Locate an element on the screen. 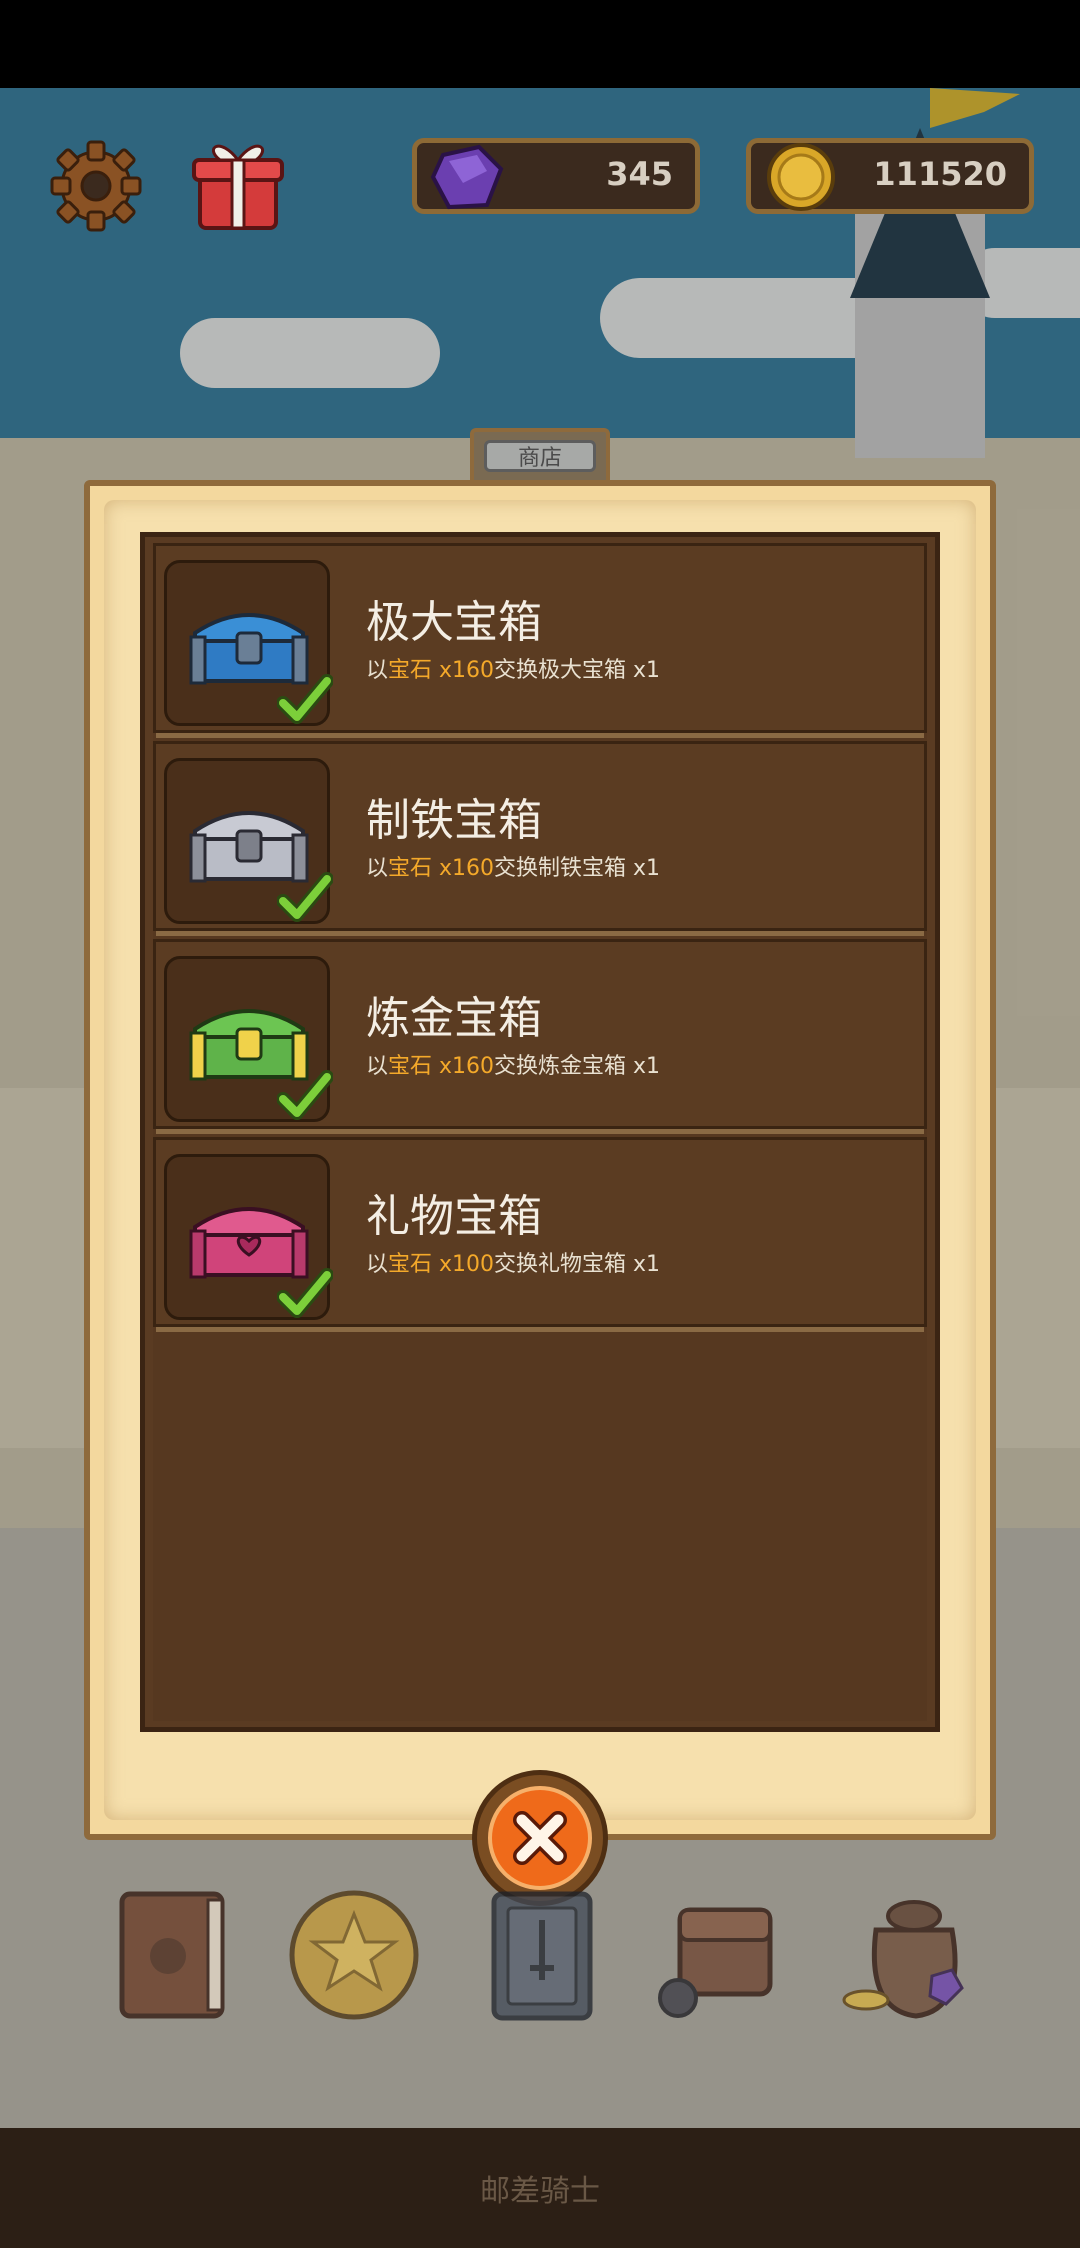  item-name: 制铁宝箱 is located at coordinates (454, 820).